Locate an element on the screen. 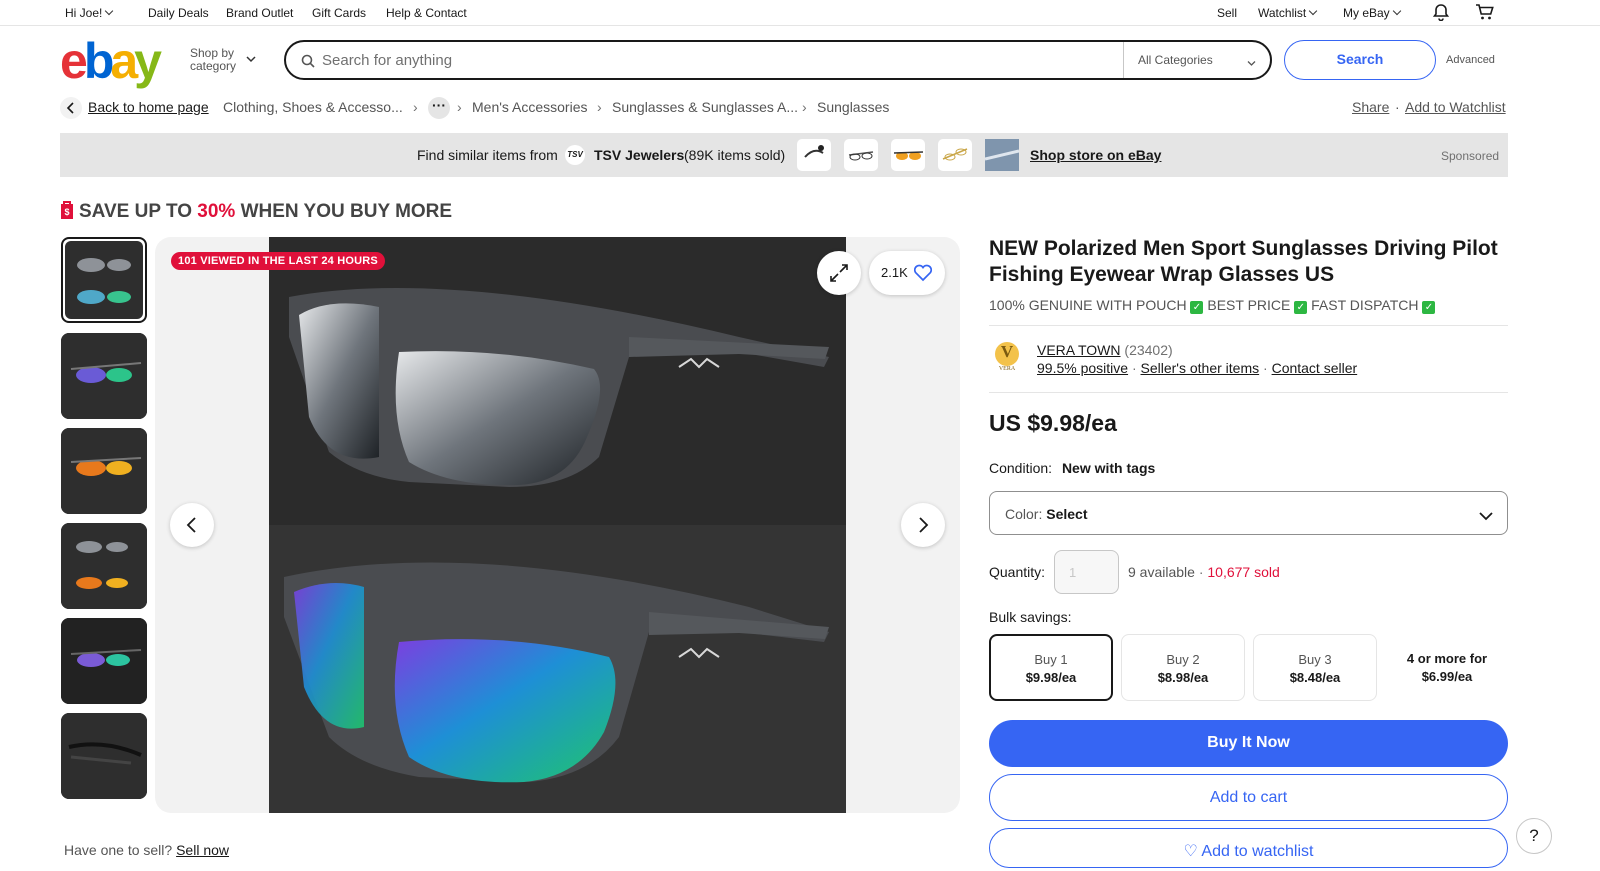 Image resolution: width=1600 pixels, height=871 pixels. bulk-qty: Buy 2 is located at coordinates (1183, 659).